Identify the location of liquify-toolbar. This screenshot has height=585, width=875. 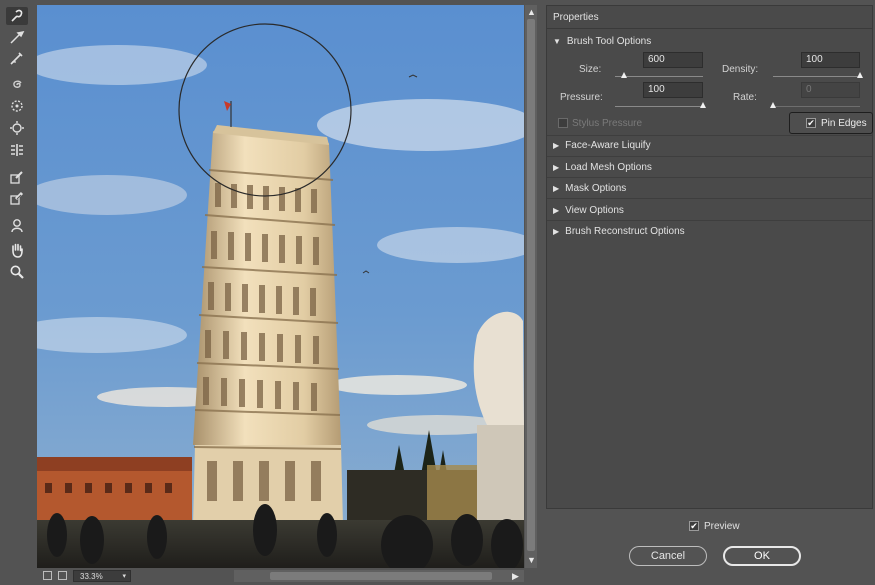
(17, 292).